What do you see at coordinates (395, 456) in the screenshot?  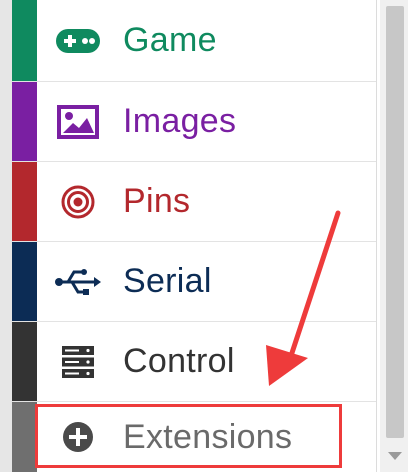 I see `scroll-down-arrow-icon` at bounding box center [395, 456].